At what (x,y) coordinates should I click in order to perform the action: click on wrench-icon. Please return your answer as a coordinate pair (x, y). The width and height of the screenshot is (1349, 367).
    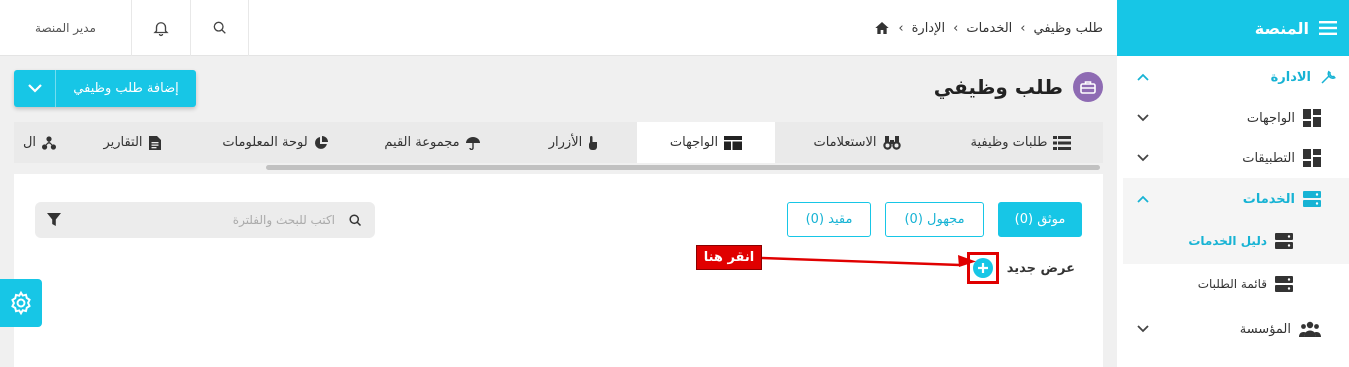
    Looking at the image, I should click on (1328, 77).